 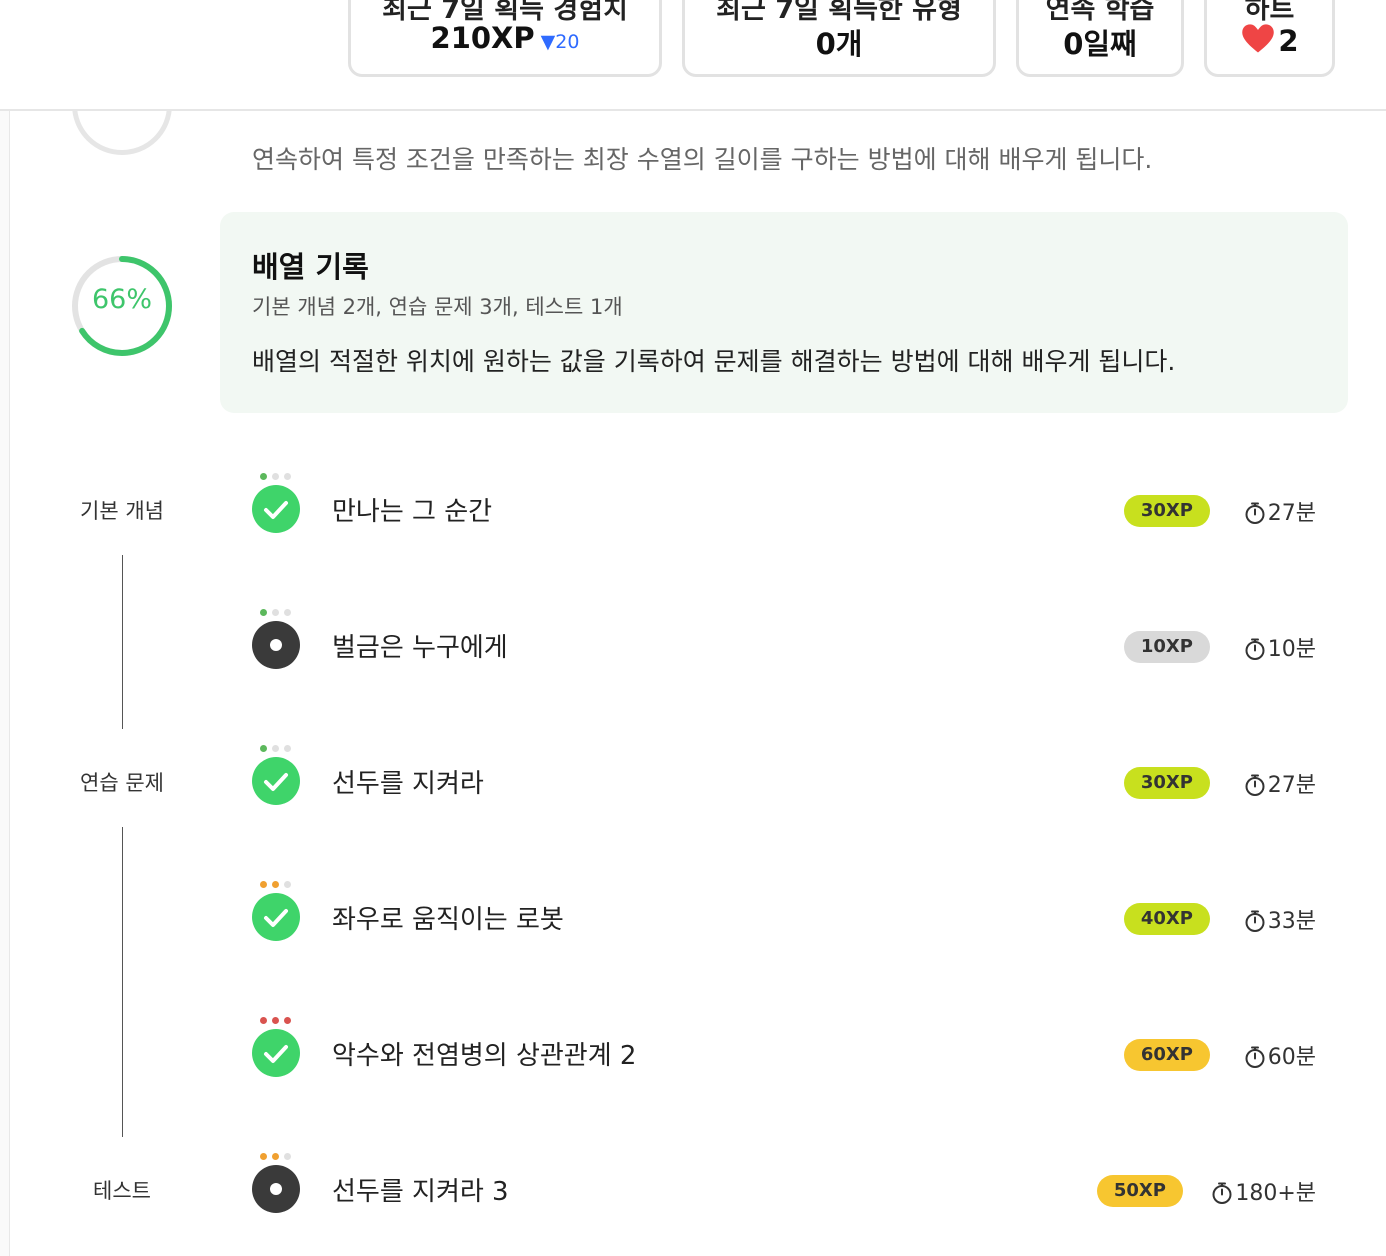 I want to click on lesson-title: 선두를 지켜라, so click(x=408, y=784).